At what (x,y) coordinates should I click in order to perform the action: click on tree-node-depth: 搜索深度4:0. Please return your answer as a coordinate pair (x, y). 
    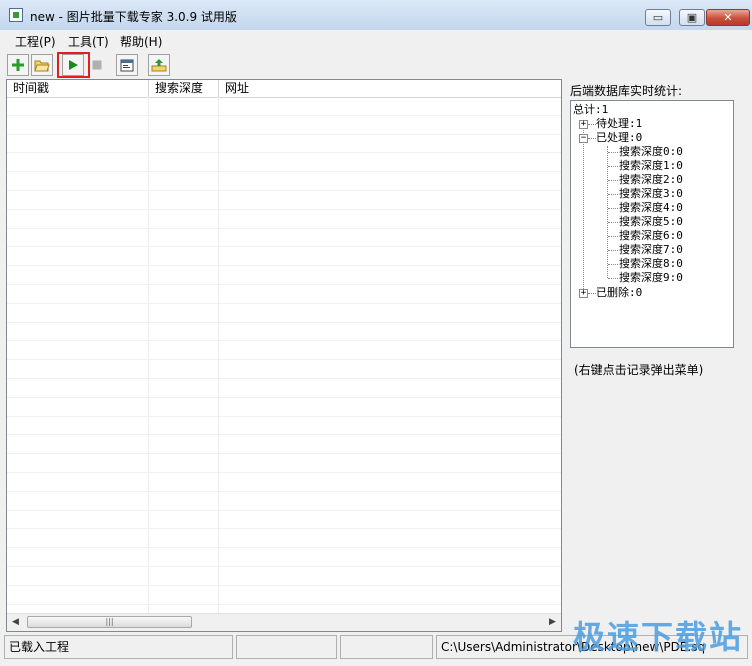
    Looking at the image, I should click on (651, 208).